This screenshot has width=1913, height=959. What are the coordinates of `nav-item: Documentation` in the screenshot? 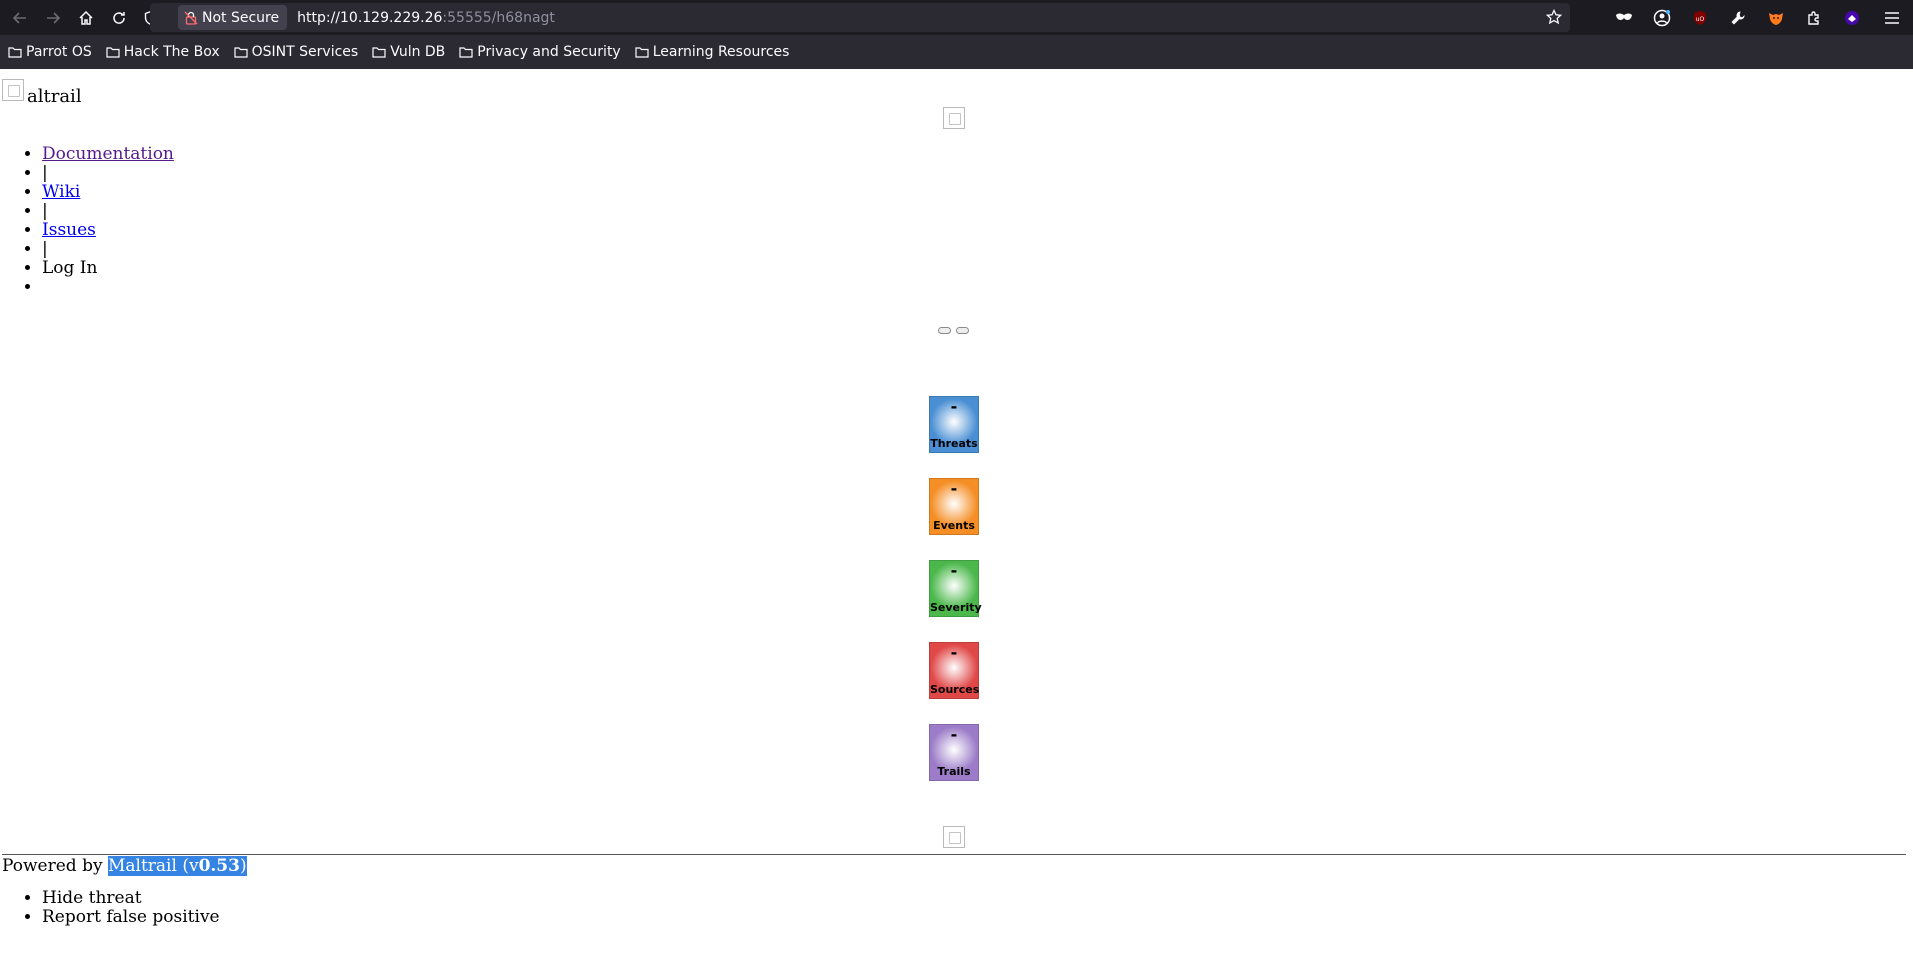 It's located at (108, 154).